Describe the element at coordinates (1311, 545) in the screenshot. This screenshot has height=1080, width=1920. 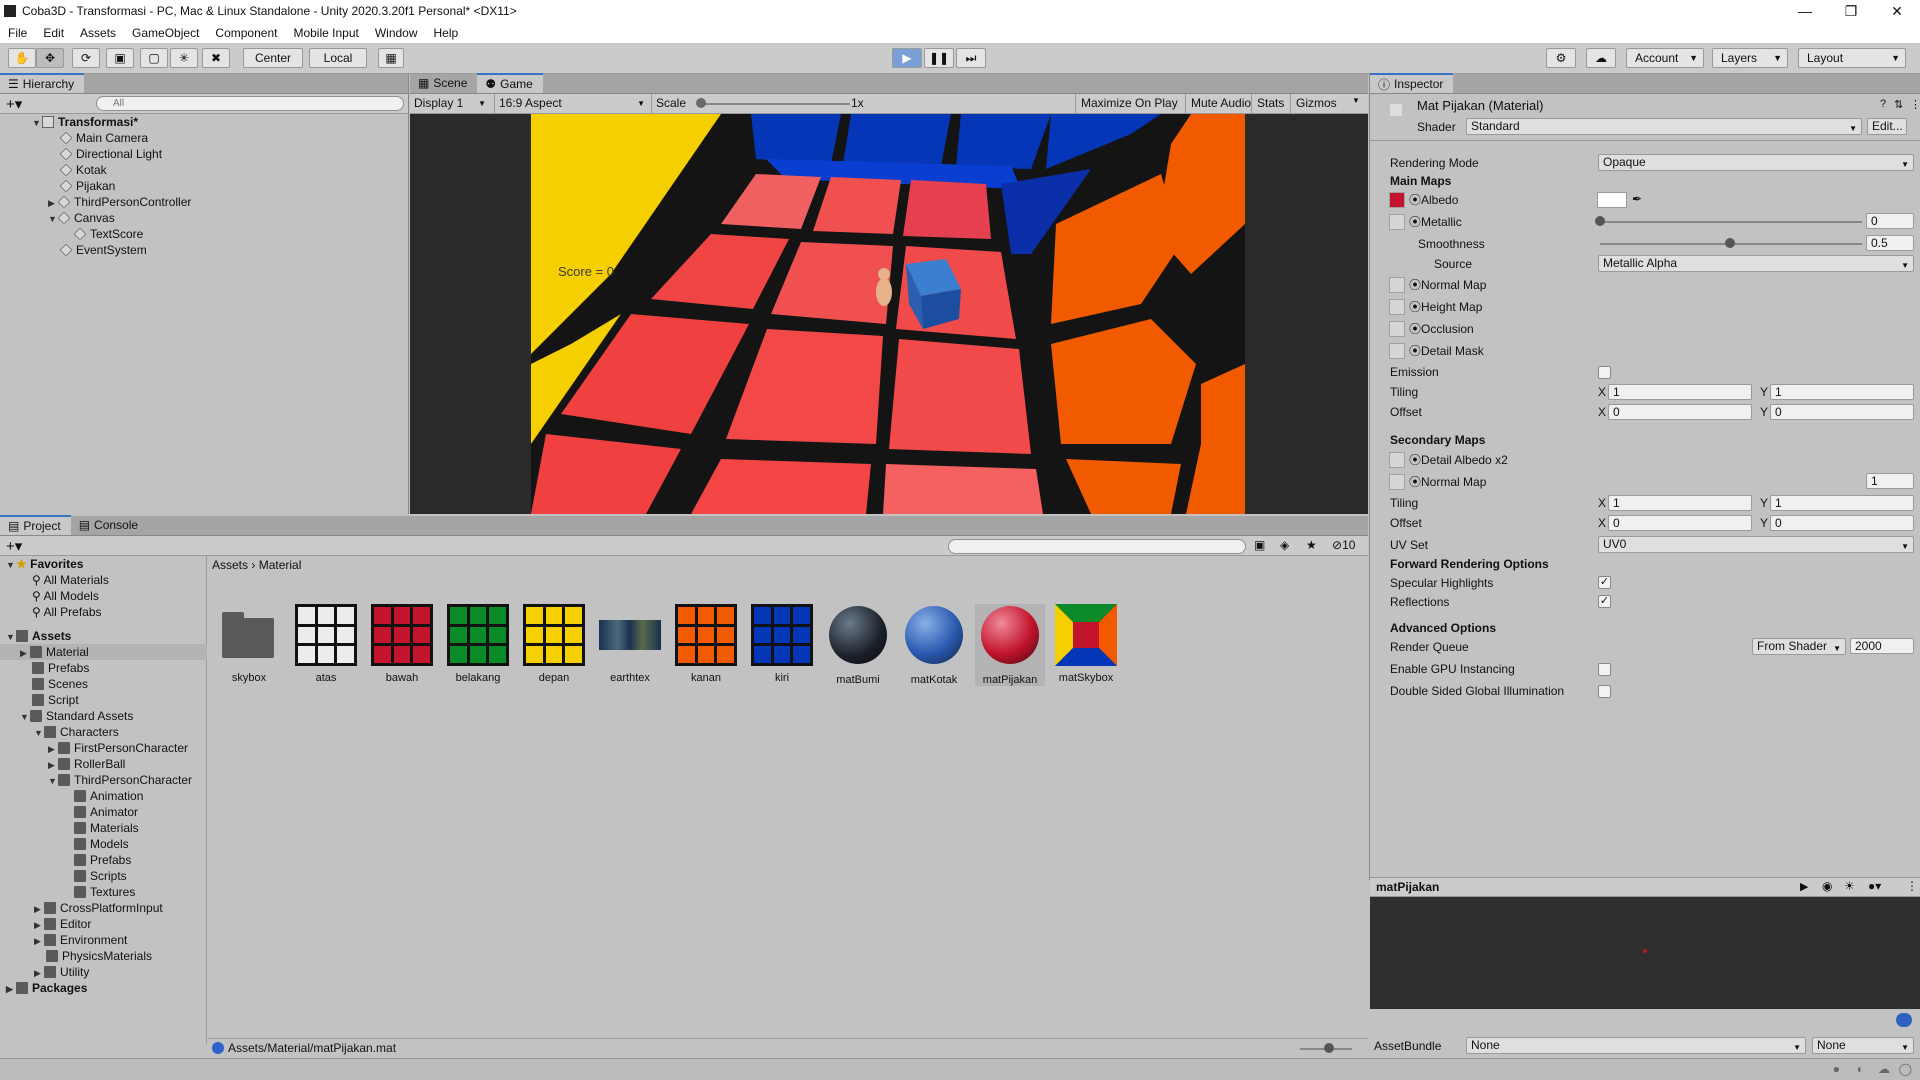
I see `favorite-icon: ★` at that location.